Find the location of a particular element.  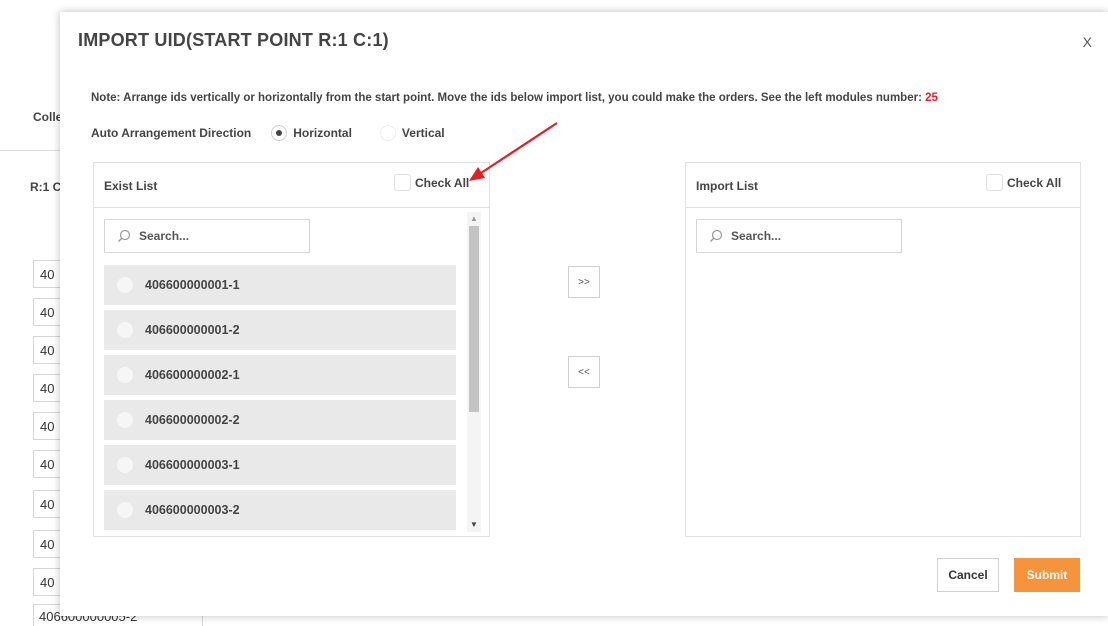

modules-number: 25 is located at coordinates (931, 98).